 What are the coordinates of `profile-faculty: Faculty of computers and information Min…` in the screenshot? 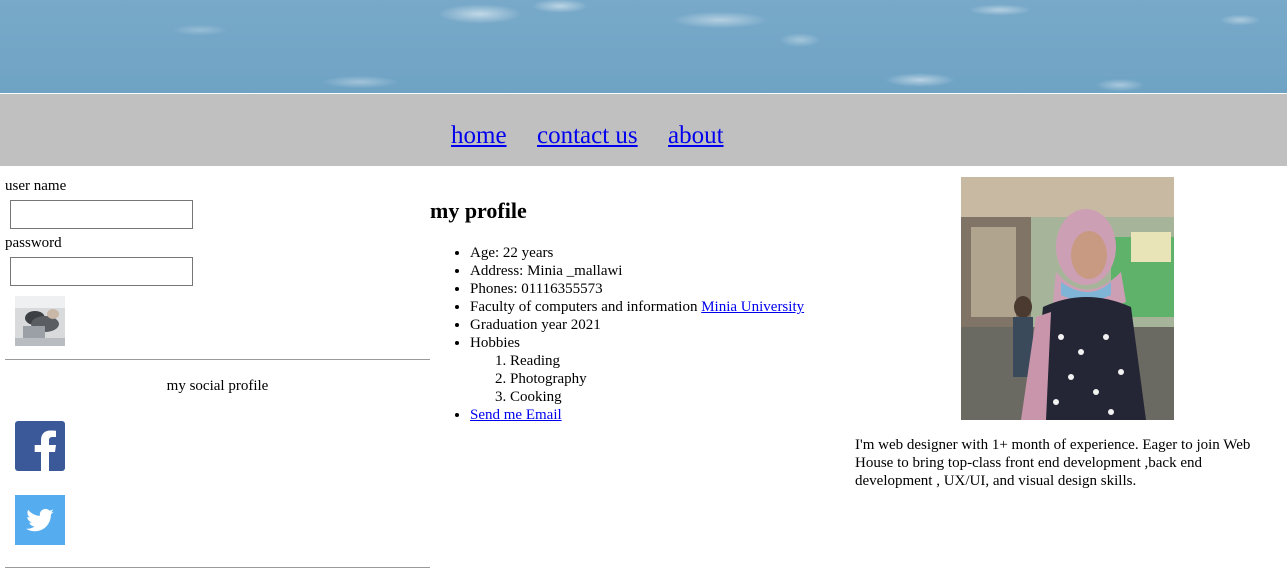 It's located at (637, 307).